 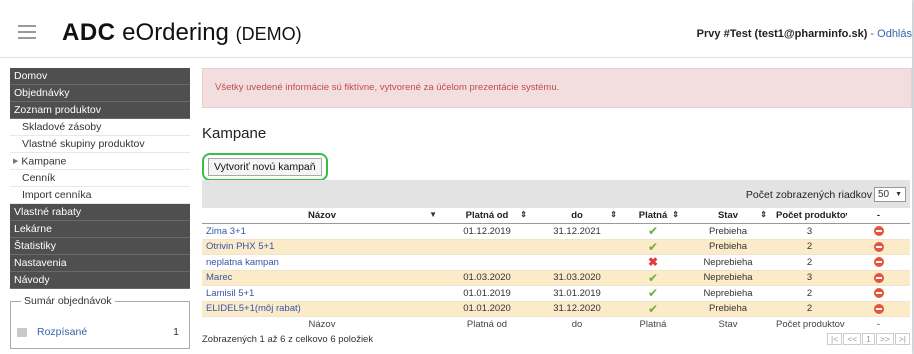 What do you see at coordinates (884, 194) in the screenshot?
I see `rows-per-page-value: 50` at bounding box center [884, 194].